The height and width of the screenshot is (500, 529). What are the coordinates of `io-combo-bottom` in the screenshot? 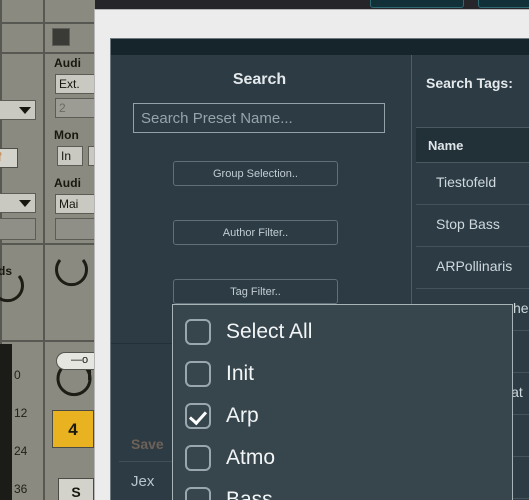 It's located at (18, 203).